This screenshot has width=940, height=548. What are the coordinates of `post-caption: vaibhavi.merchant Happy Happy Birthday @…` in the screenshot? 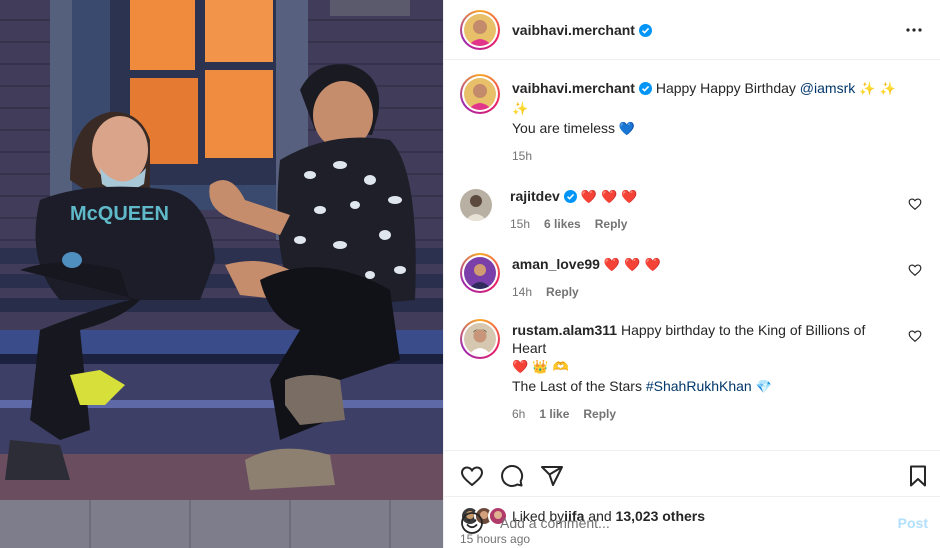 It's located at (692, 119).